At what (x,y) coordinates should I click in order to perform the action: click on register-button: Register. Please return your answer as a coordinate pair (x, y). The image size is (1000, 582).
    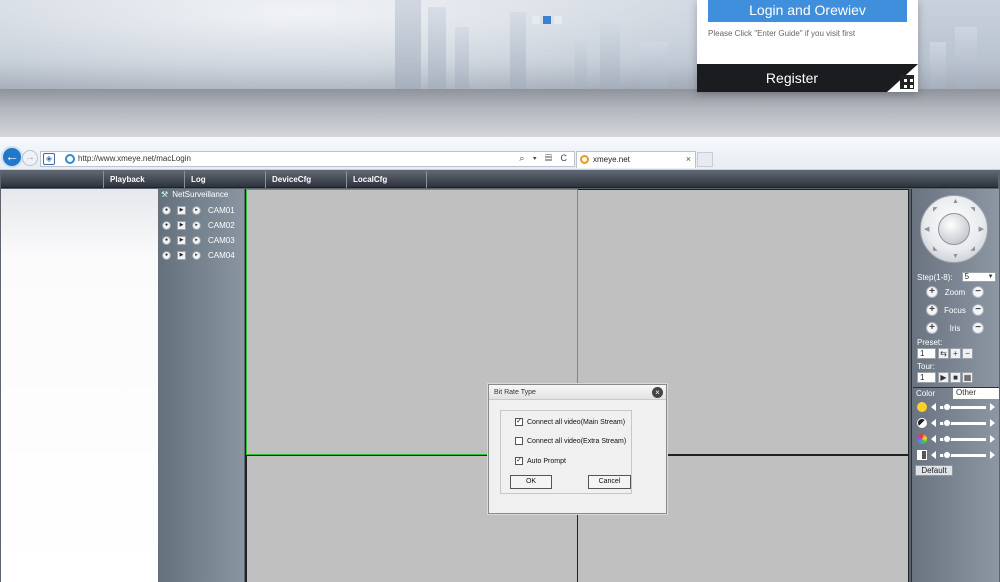
    Looking at the image, I should click on (792, 78).